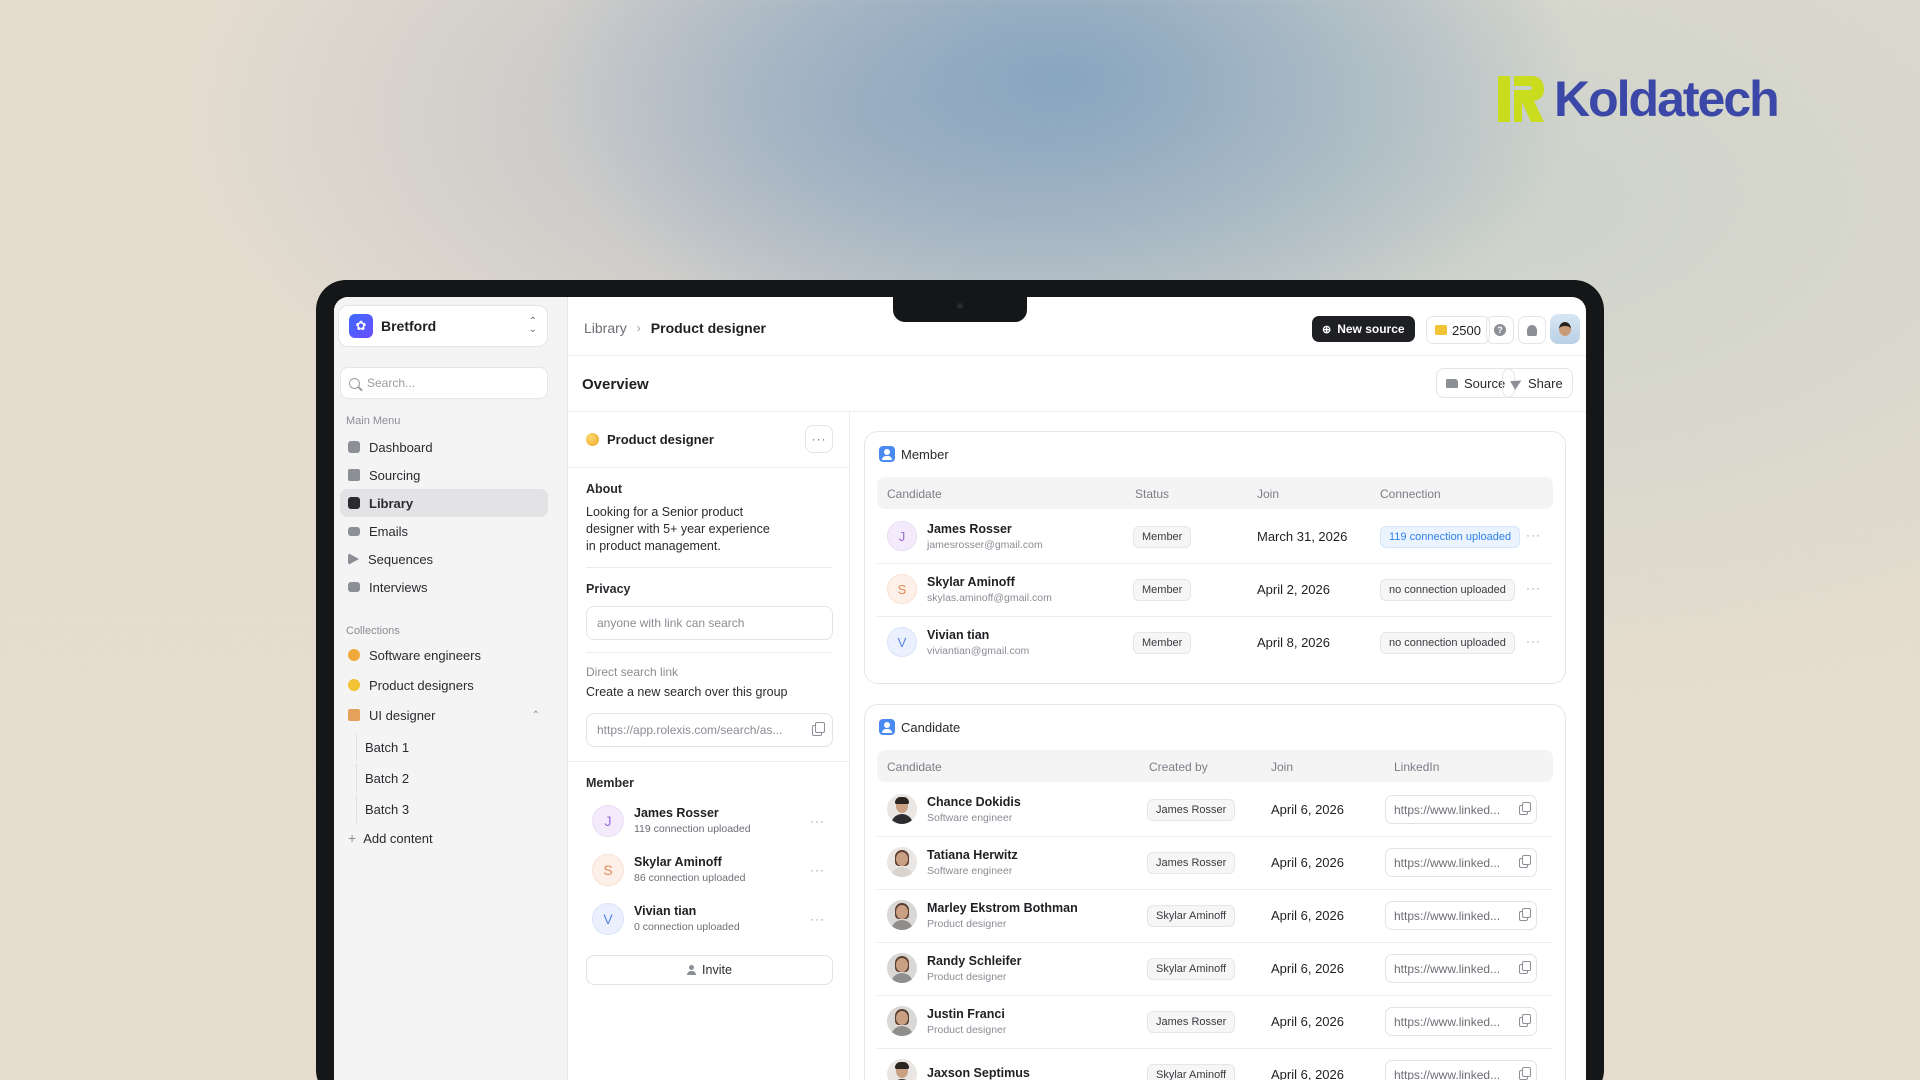 This screenshot has width=1920, height=1080. I want to click on camera-notch, so click(960, 309).